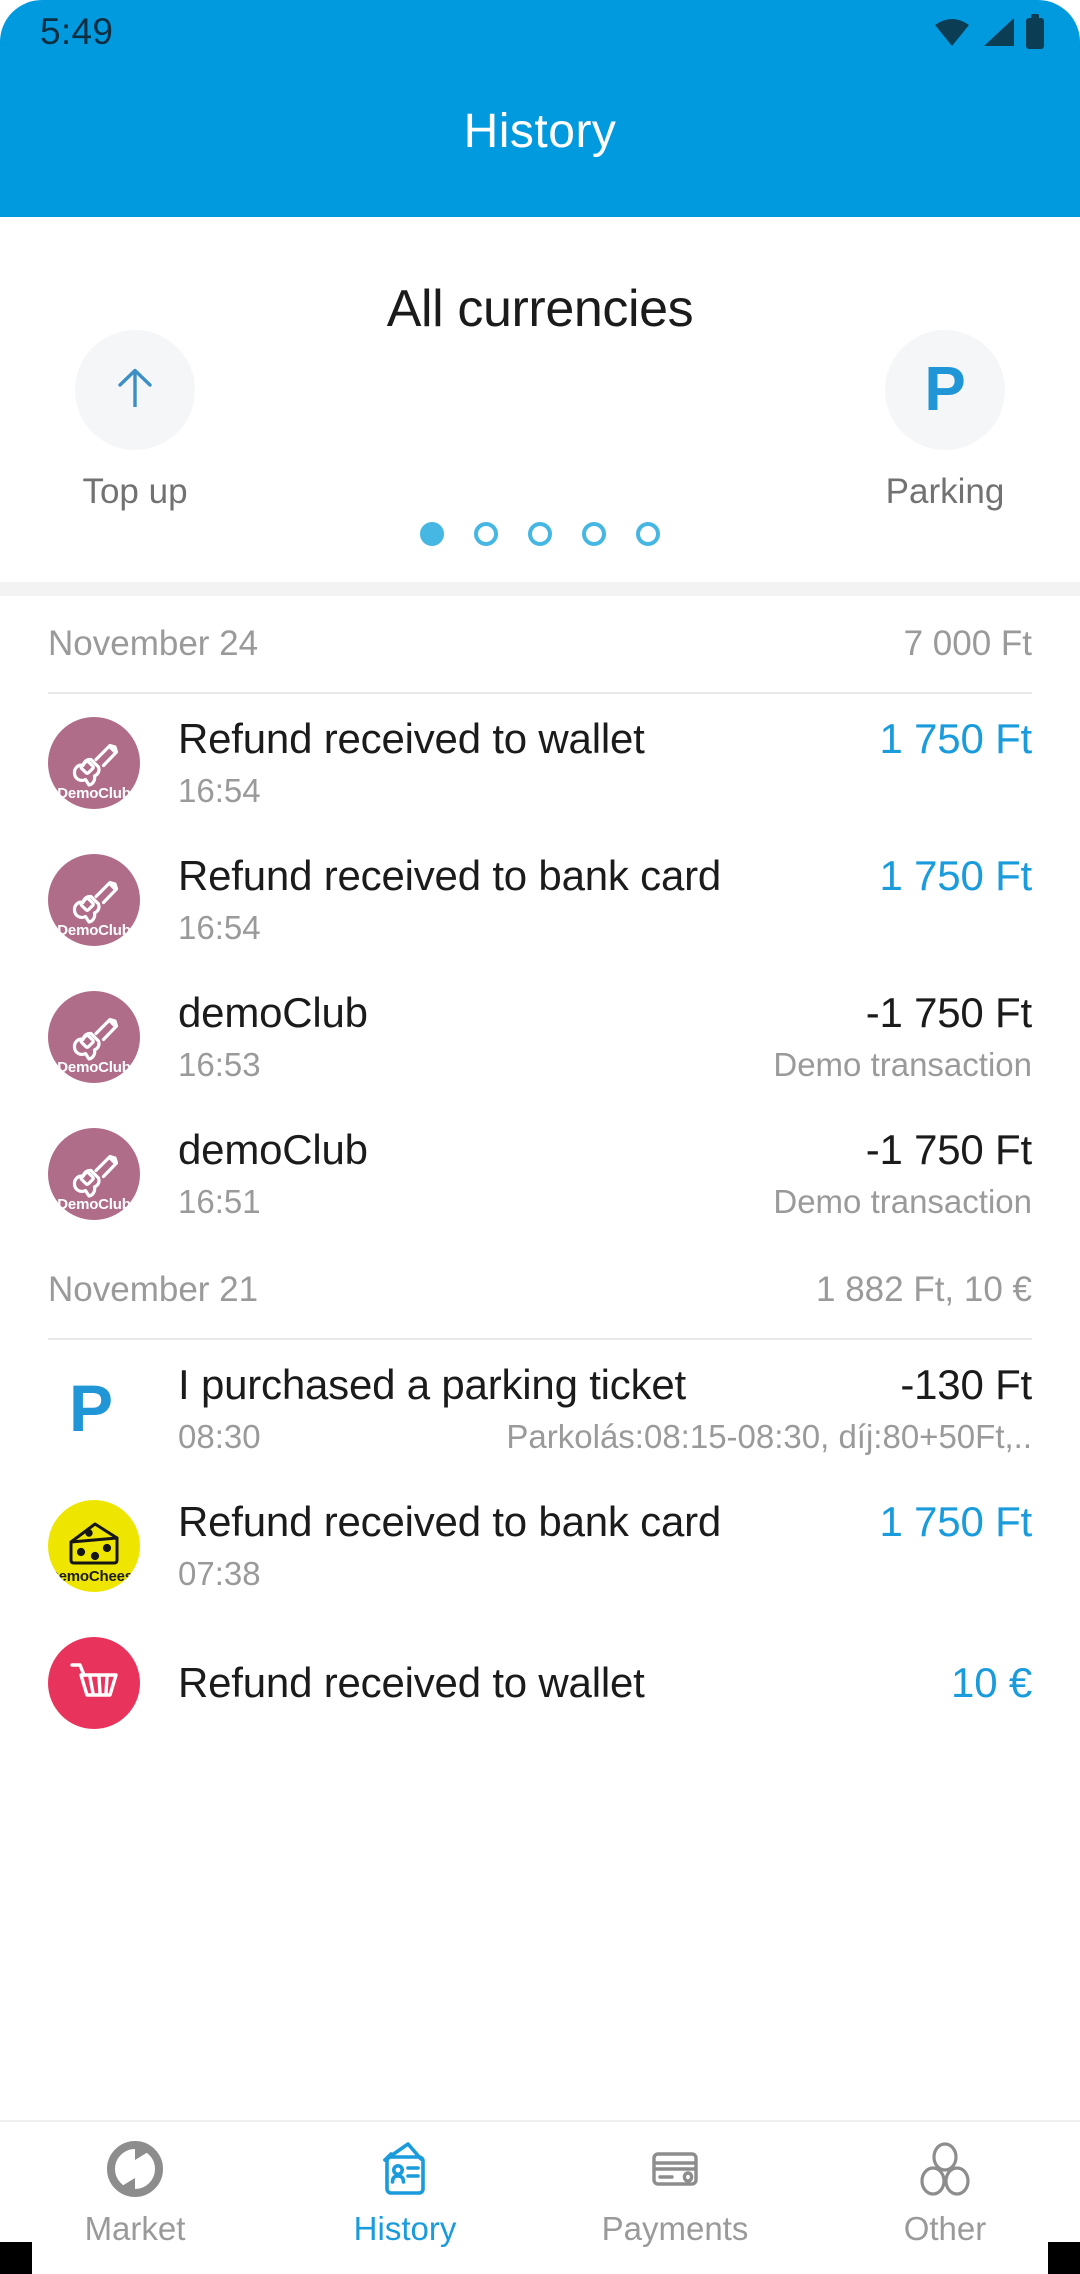 The height and width of the screenshot is (2274, 1080). What do you see at coordinates (153, 643) in the screenshot?
I see `date-group-label: November 24` at bounding box center [153, 643].